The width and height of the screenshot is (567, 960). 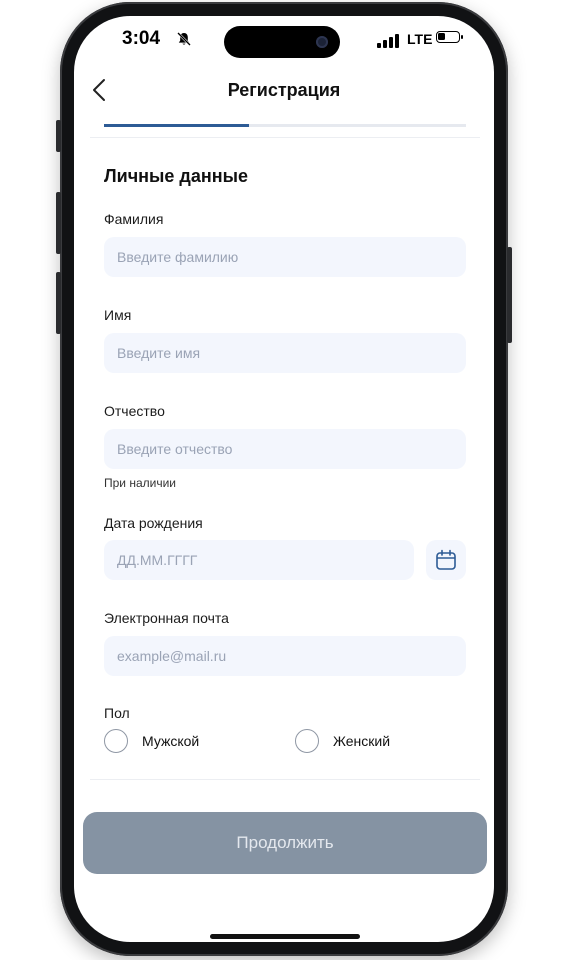 I want to click on battery-level, so click(x=441, y=36).